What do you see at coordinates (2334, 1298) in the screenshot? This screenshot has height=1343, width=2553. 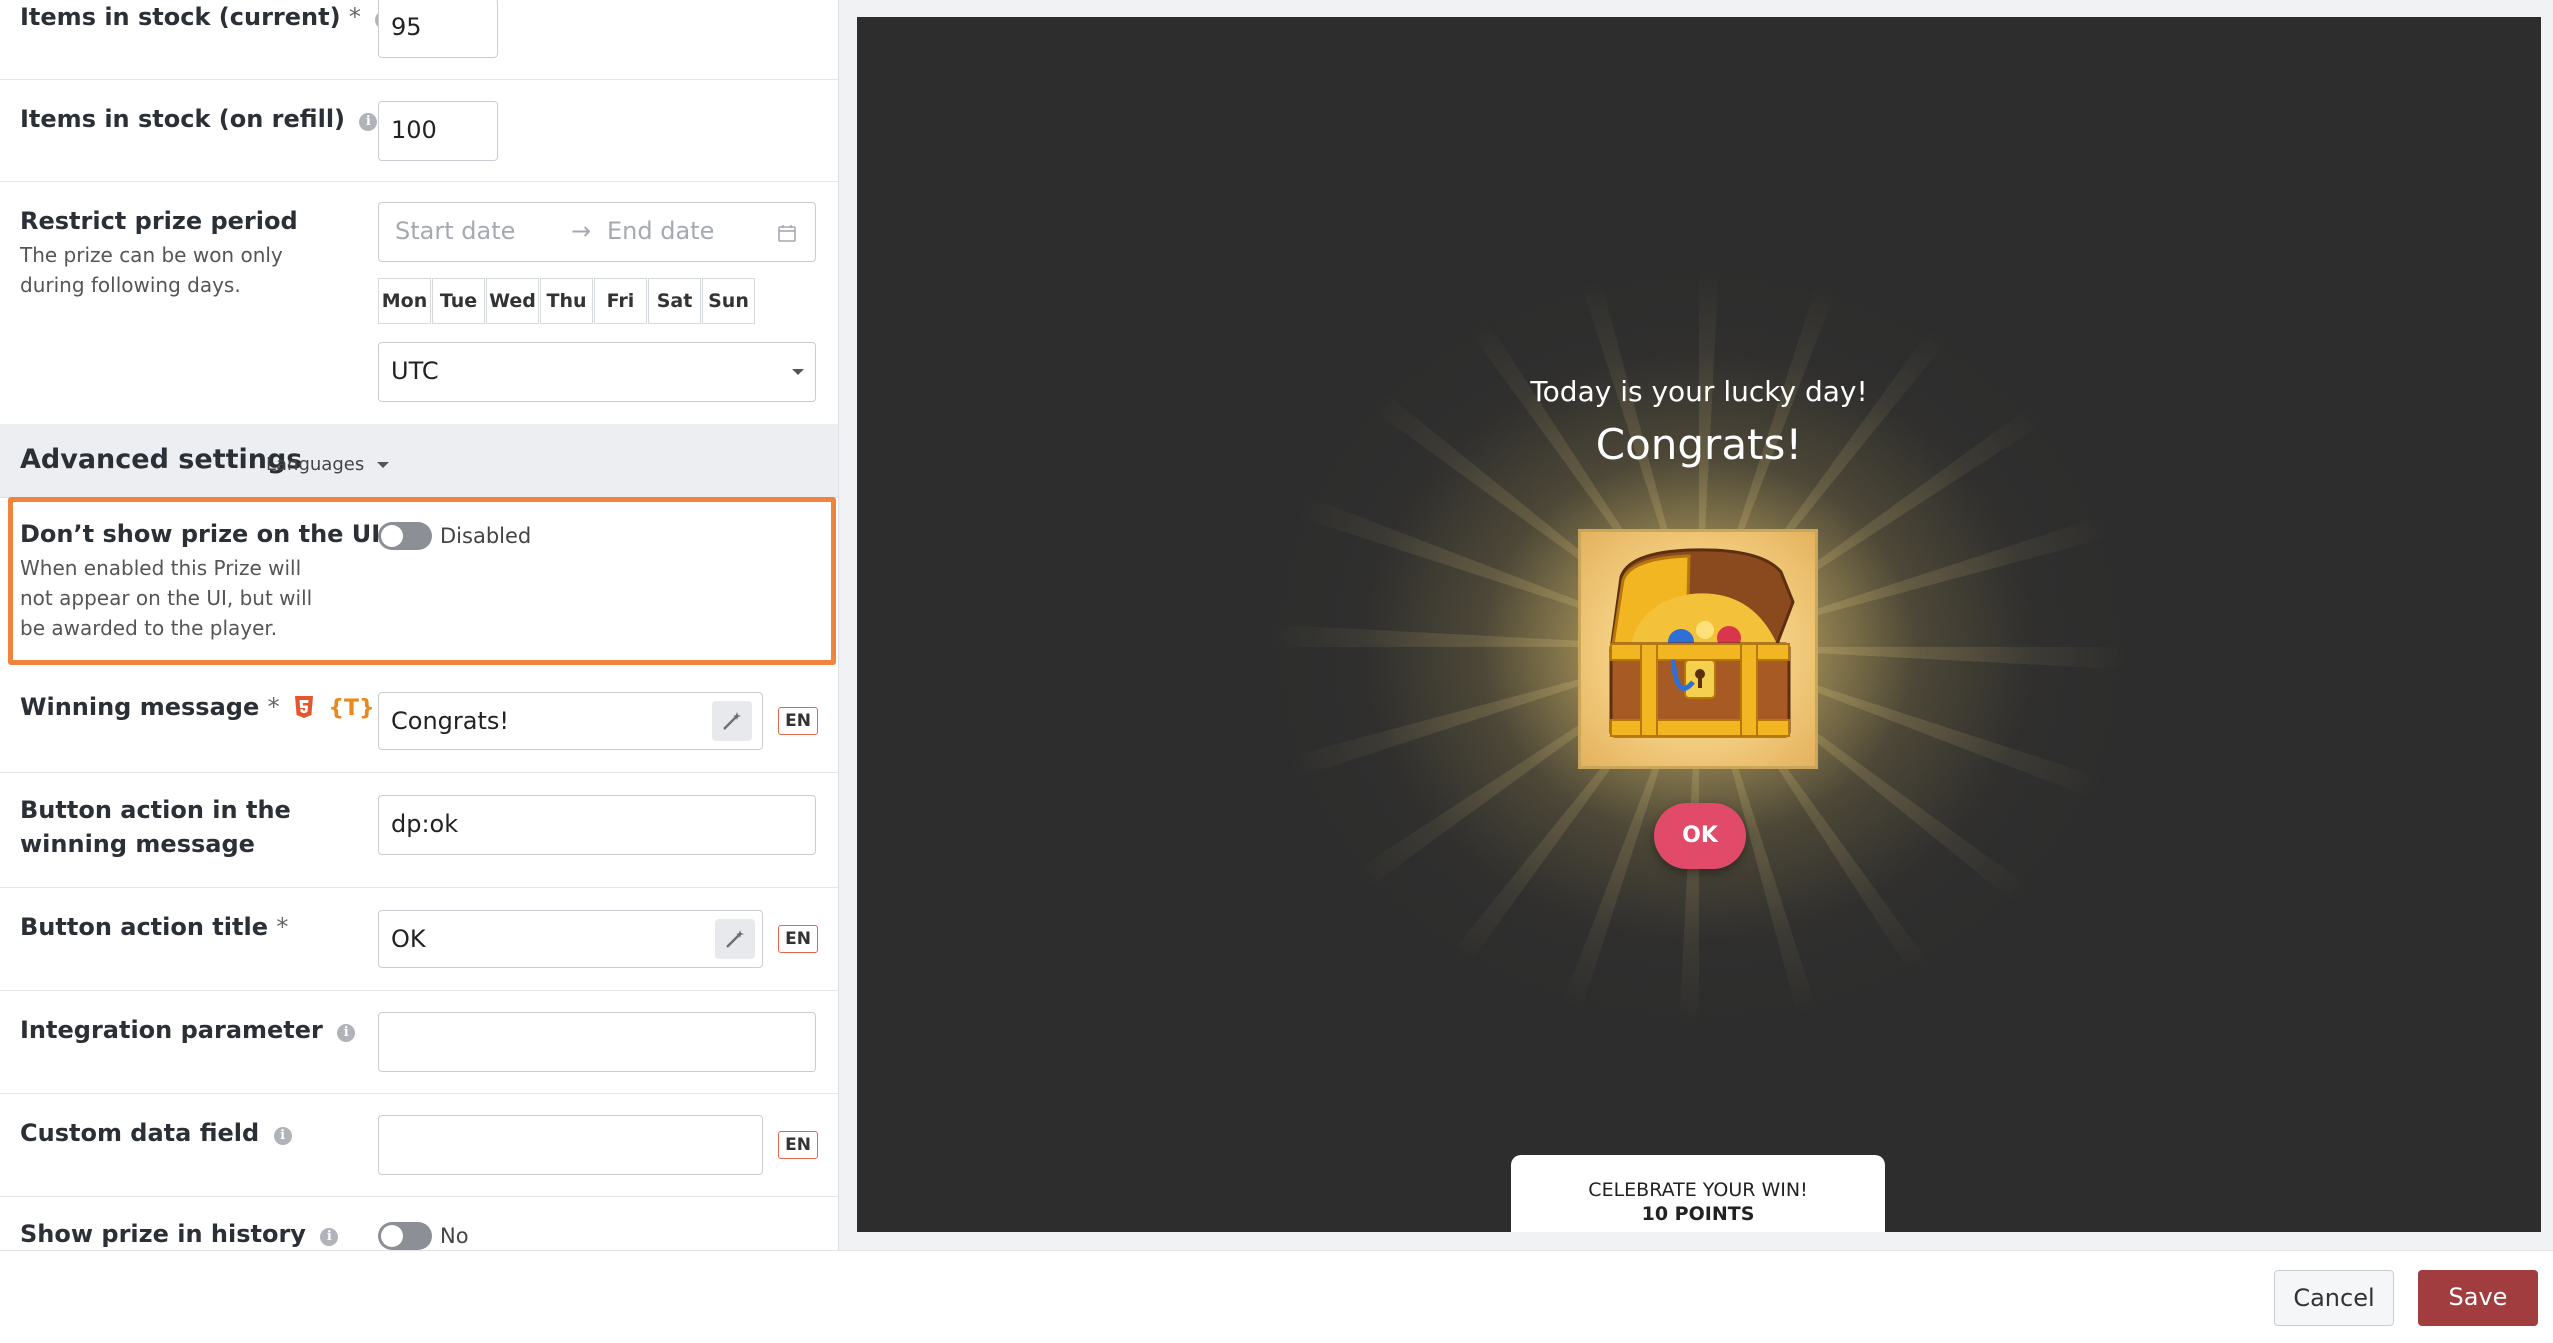 I see `cancel-button: Cancel` at bounding box center [2334, 1298].